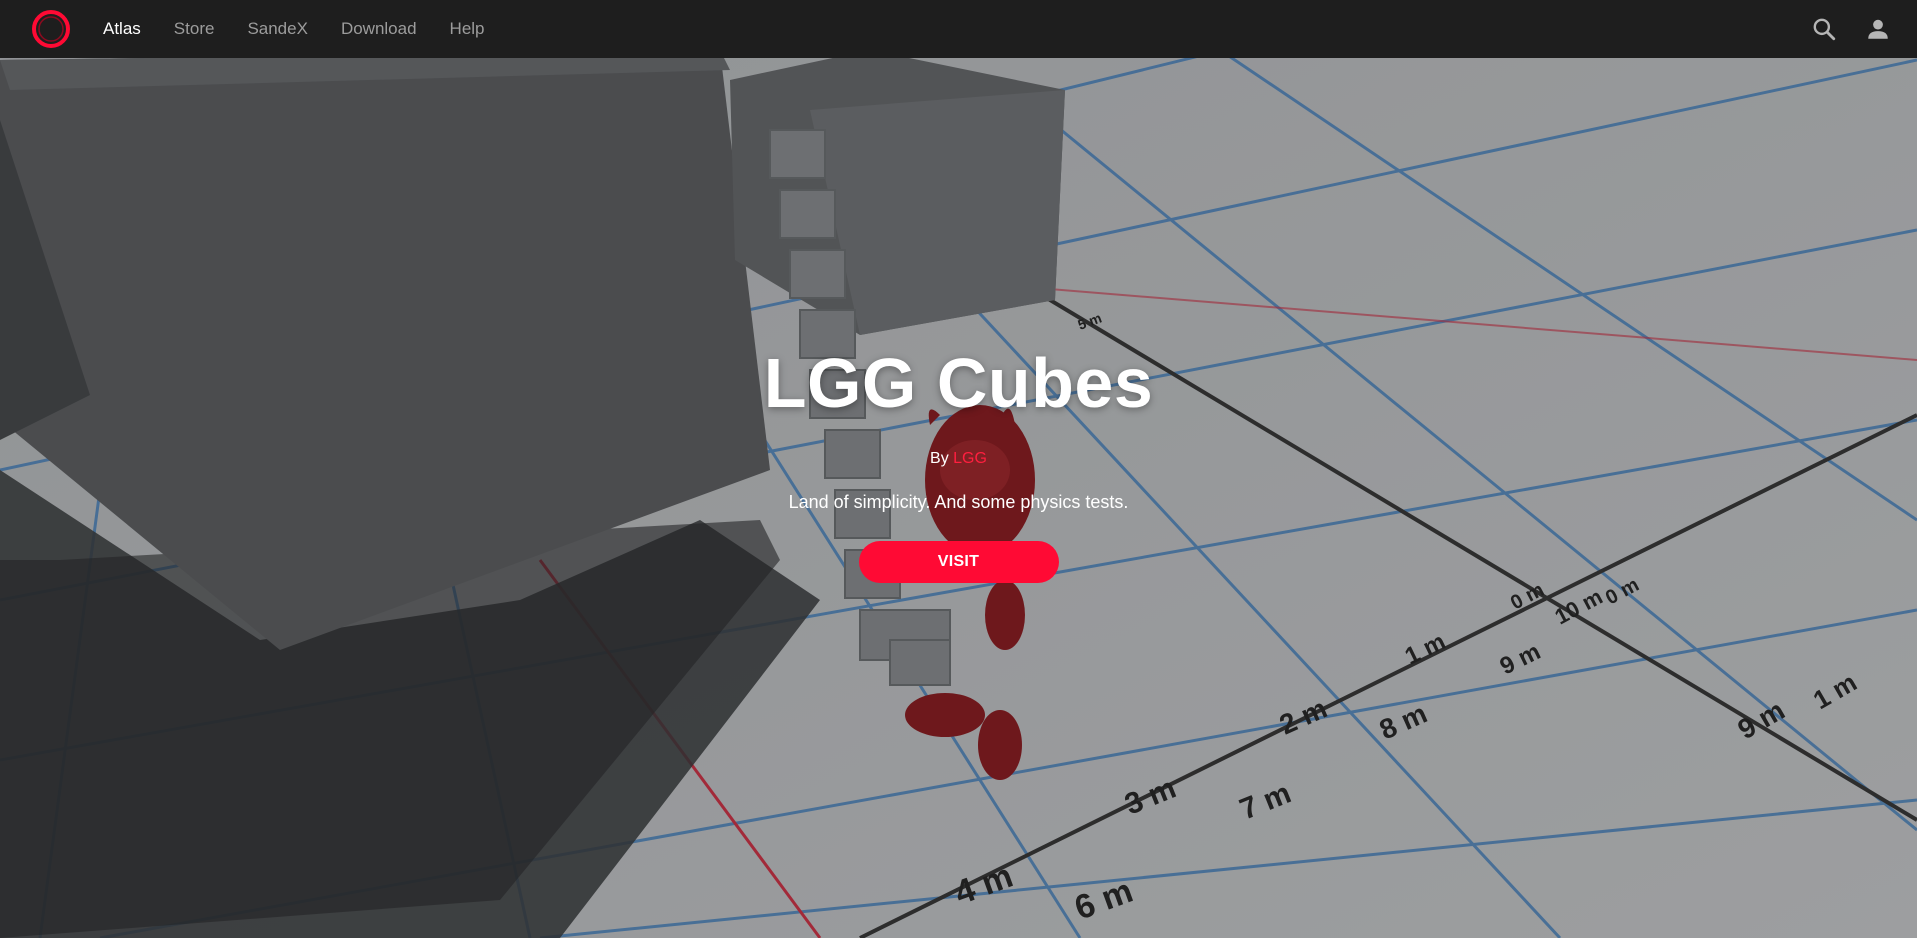 The width and height of the screenshot is (1917, 938). What do you see at coordinates (1824, 29) in the screenshot?
I see `search-icon` at bounding box center [1824, 29].